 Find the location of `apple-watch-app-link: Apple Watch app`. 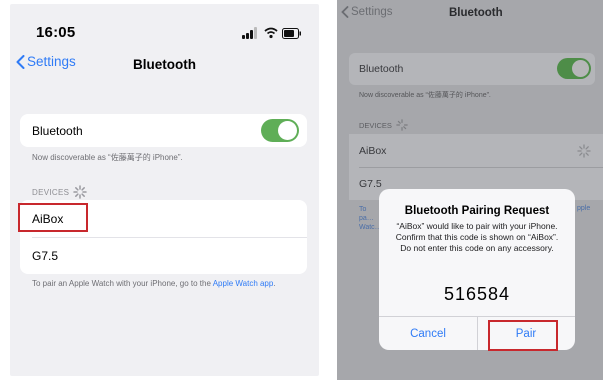

apple-watch-app-link: Apple Watch app is located at coordinates (243, 283).